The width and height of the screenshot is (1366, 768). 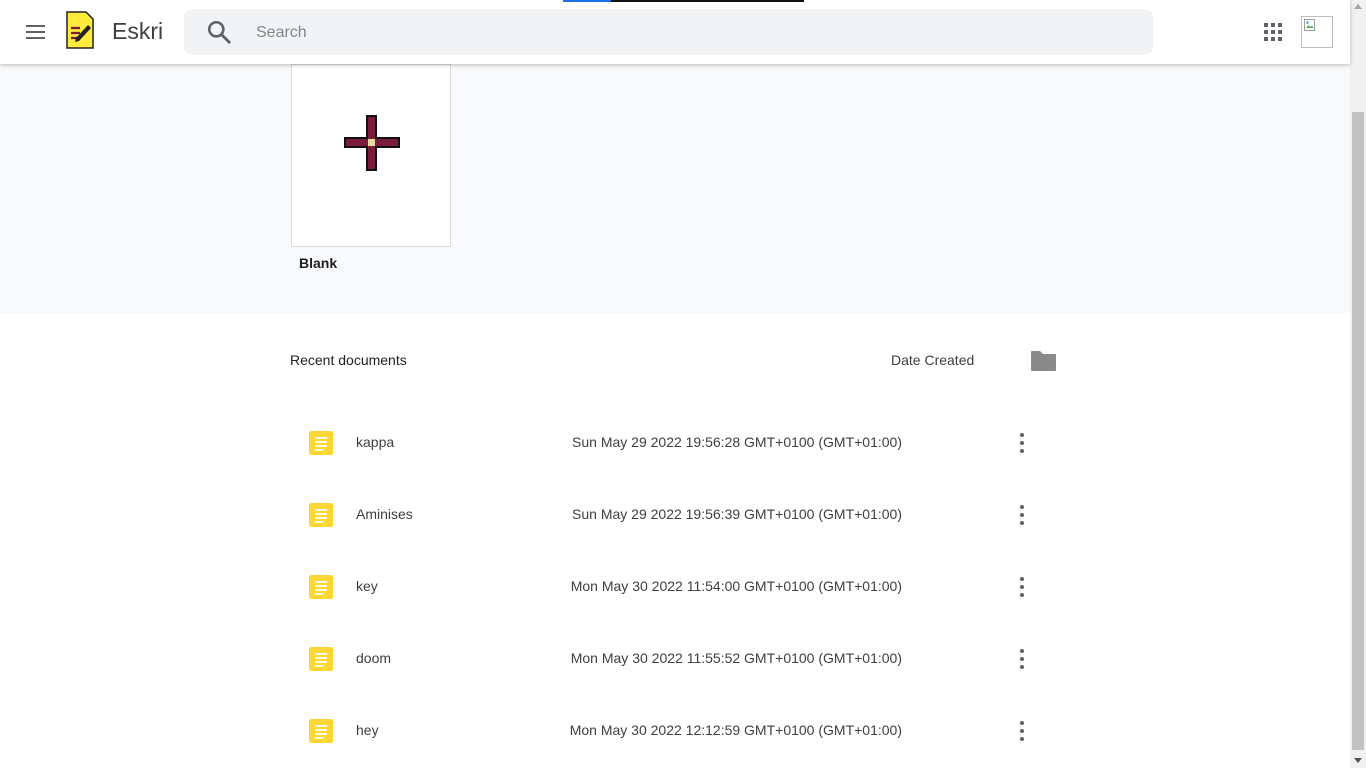 I want to click on broken-image-icon, so click(x=1309, y=25).